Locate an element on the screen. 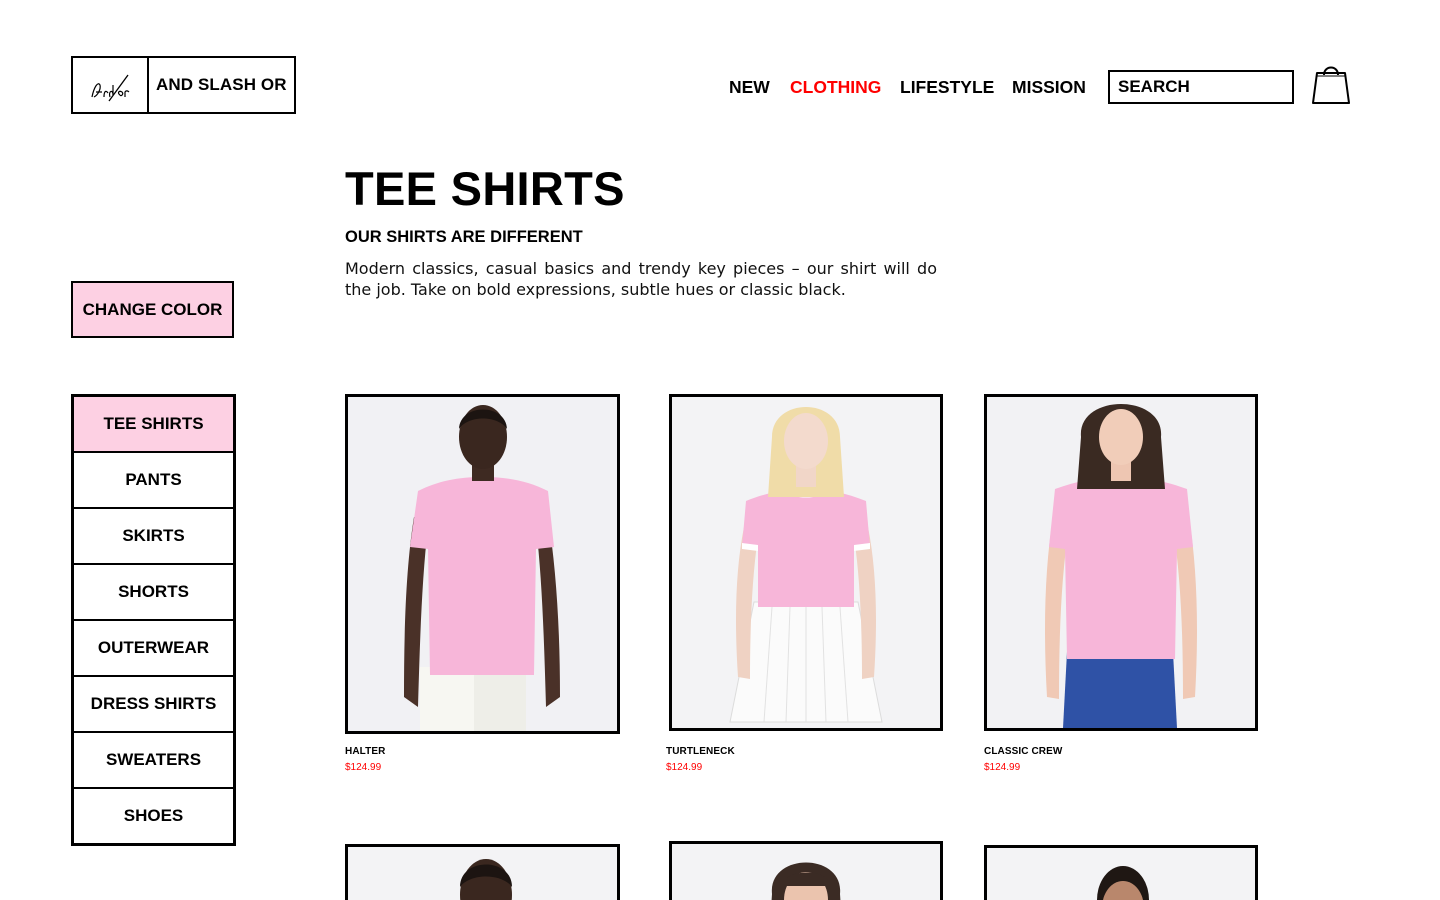 This screenshot has width=1440, height=900. search-box is located at coordinates (1201, 87).